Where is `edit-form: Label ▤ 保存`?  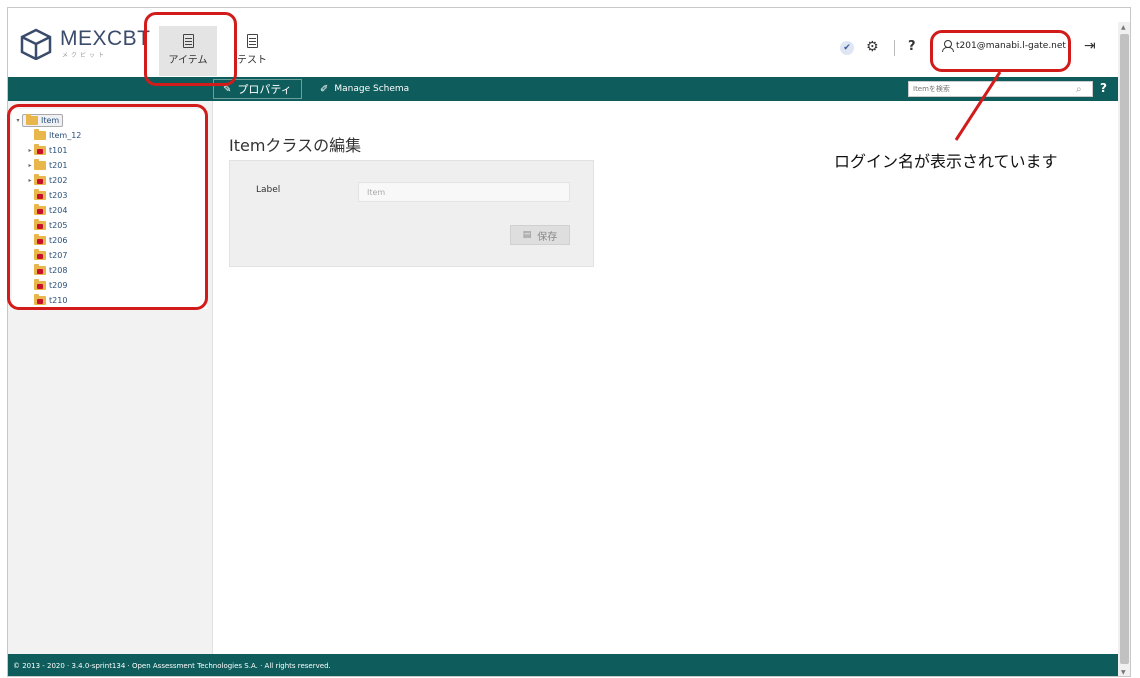
edit-form: Label ▤ 保存 is located at coordinates (411, 213).